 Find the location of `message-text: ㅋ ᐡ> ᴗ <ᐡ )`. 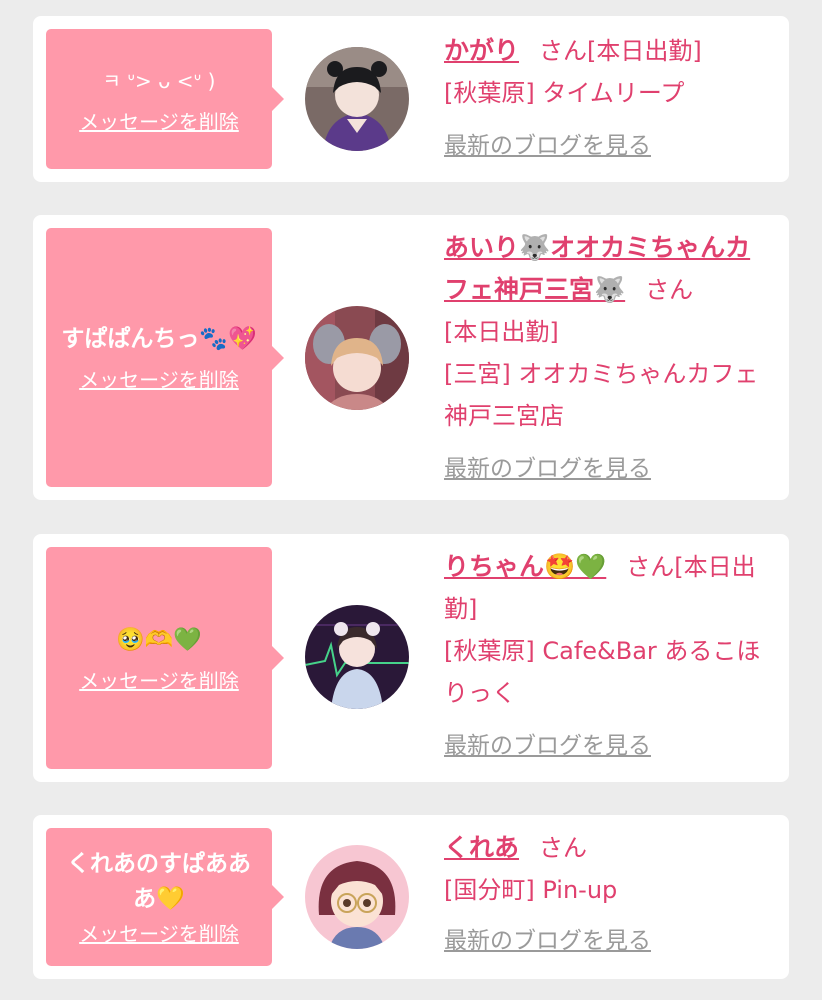

message-text: ㅋ ᐡ> ᴗ <ᐡ ) is located at coordinates (159, 80).